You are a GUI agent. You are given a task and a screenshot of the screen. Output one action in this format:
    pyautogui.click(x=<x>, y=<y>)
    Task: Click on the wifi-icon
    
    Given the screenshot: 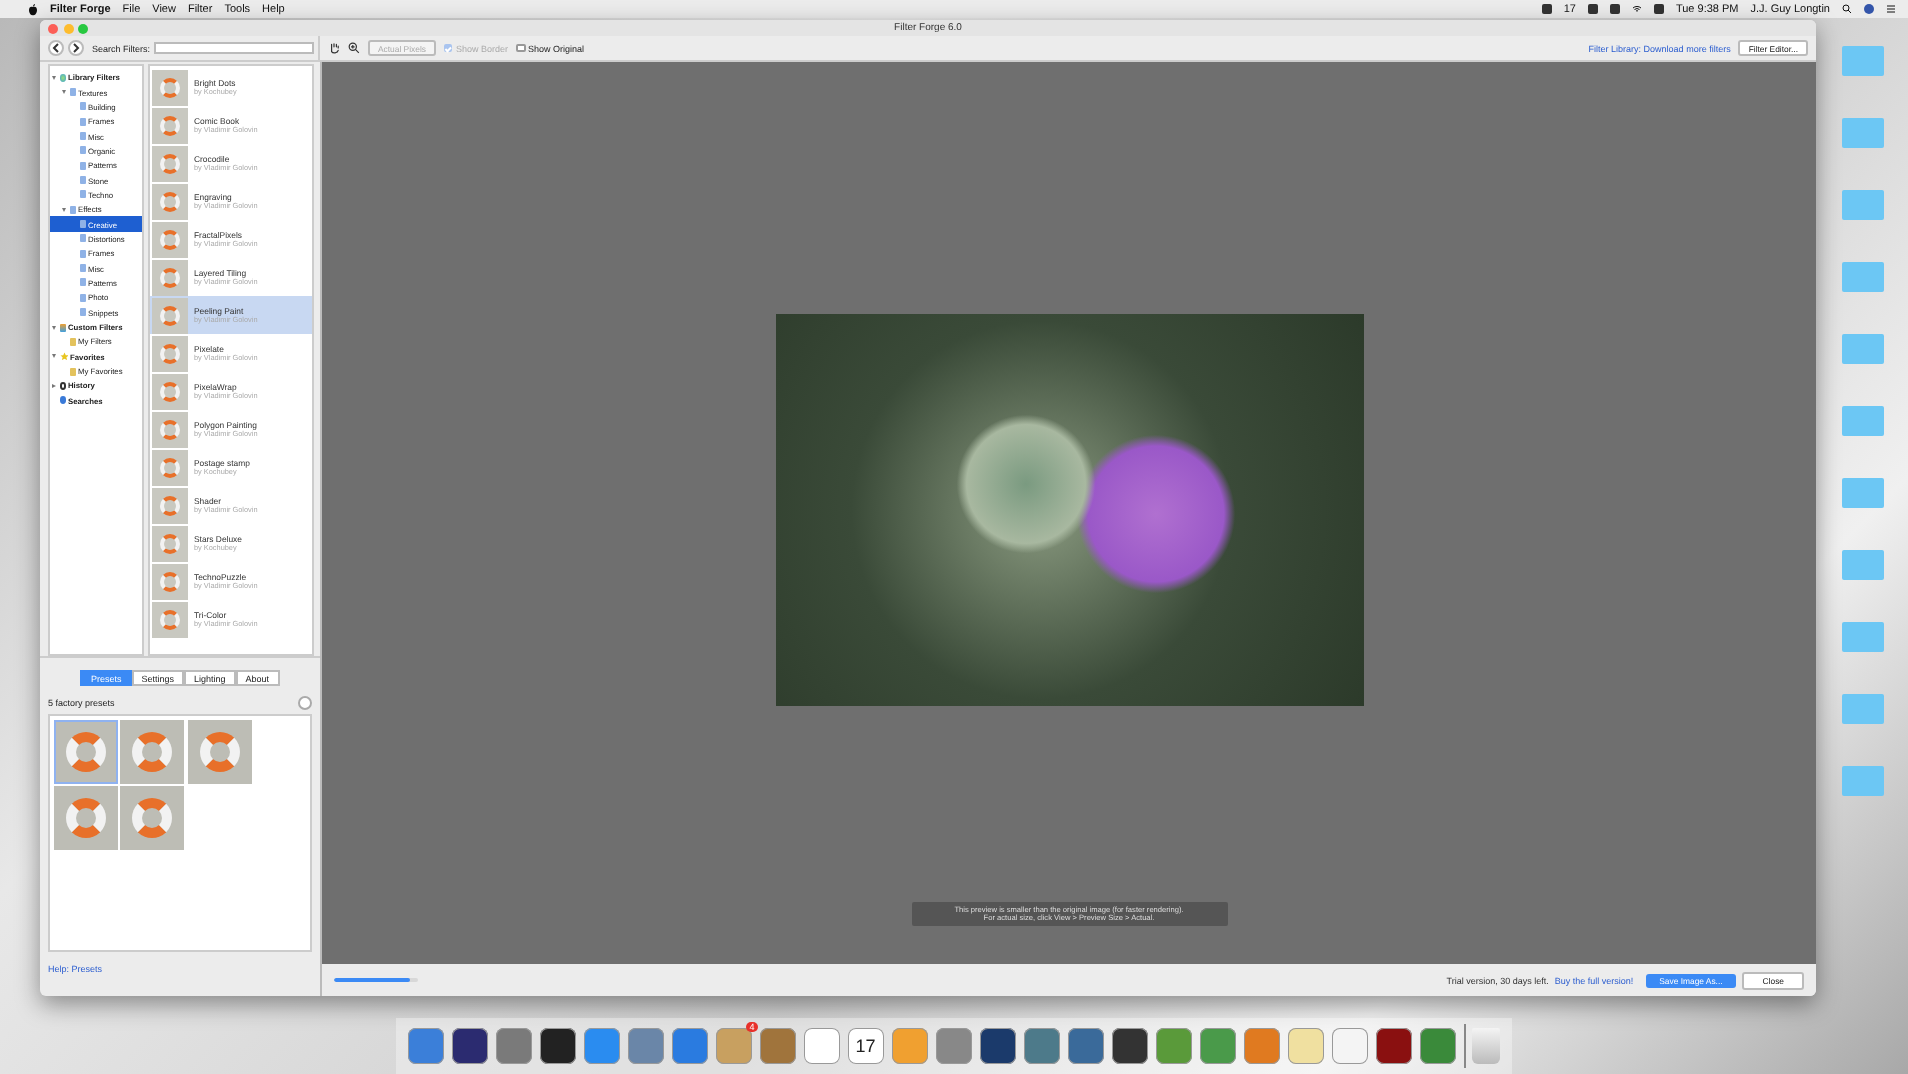 What is the action you would take?
    pyautogui.click(x=1636, y=9)
    